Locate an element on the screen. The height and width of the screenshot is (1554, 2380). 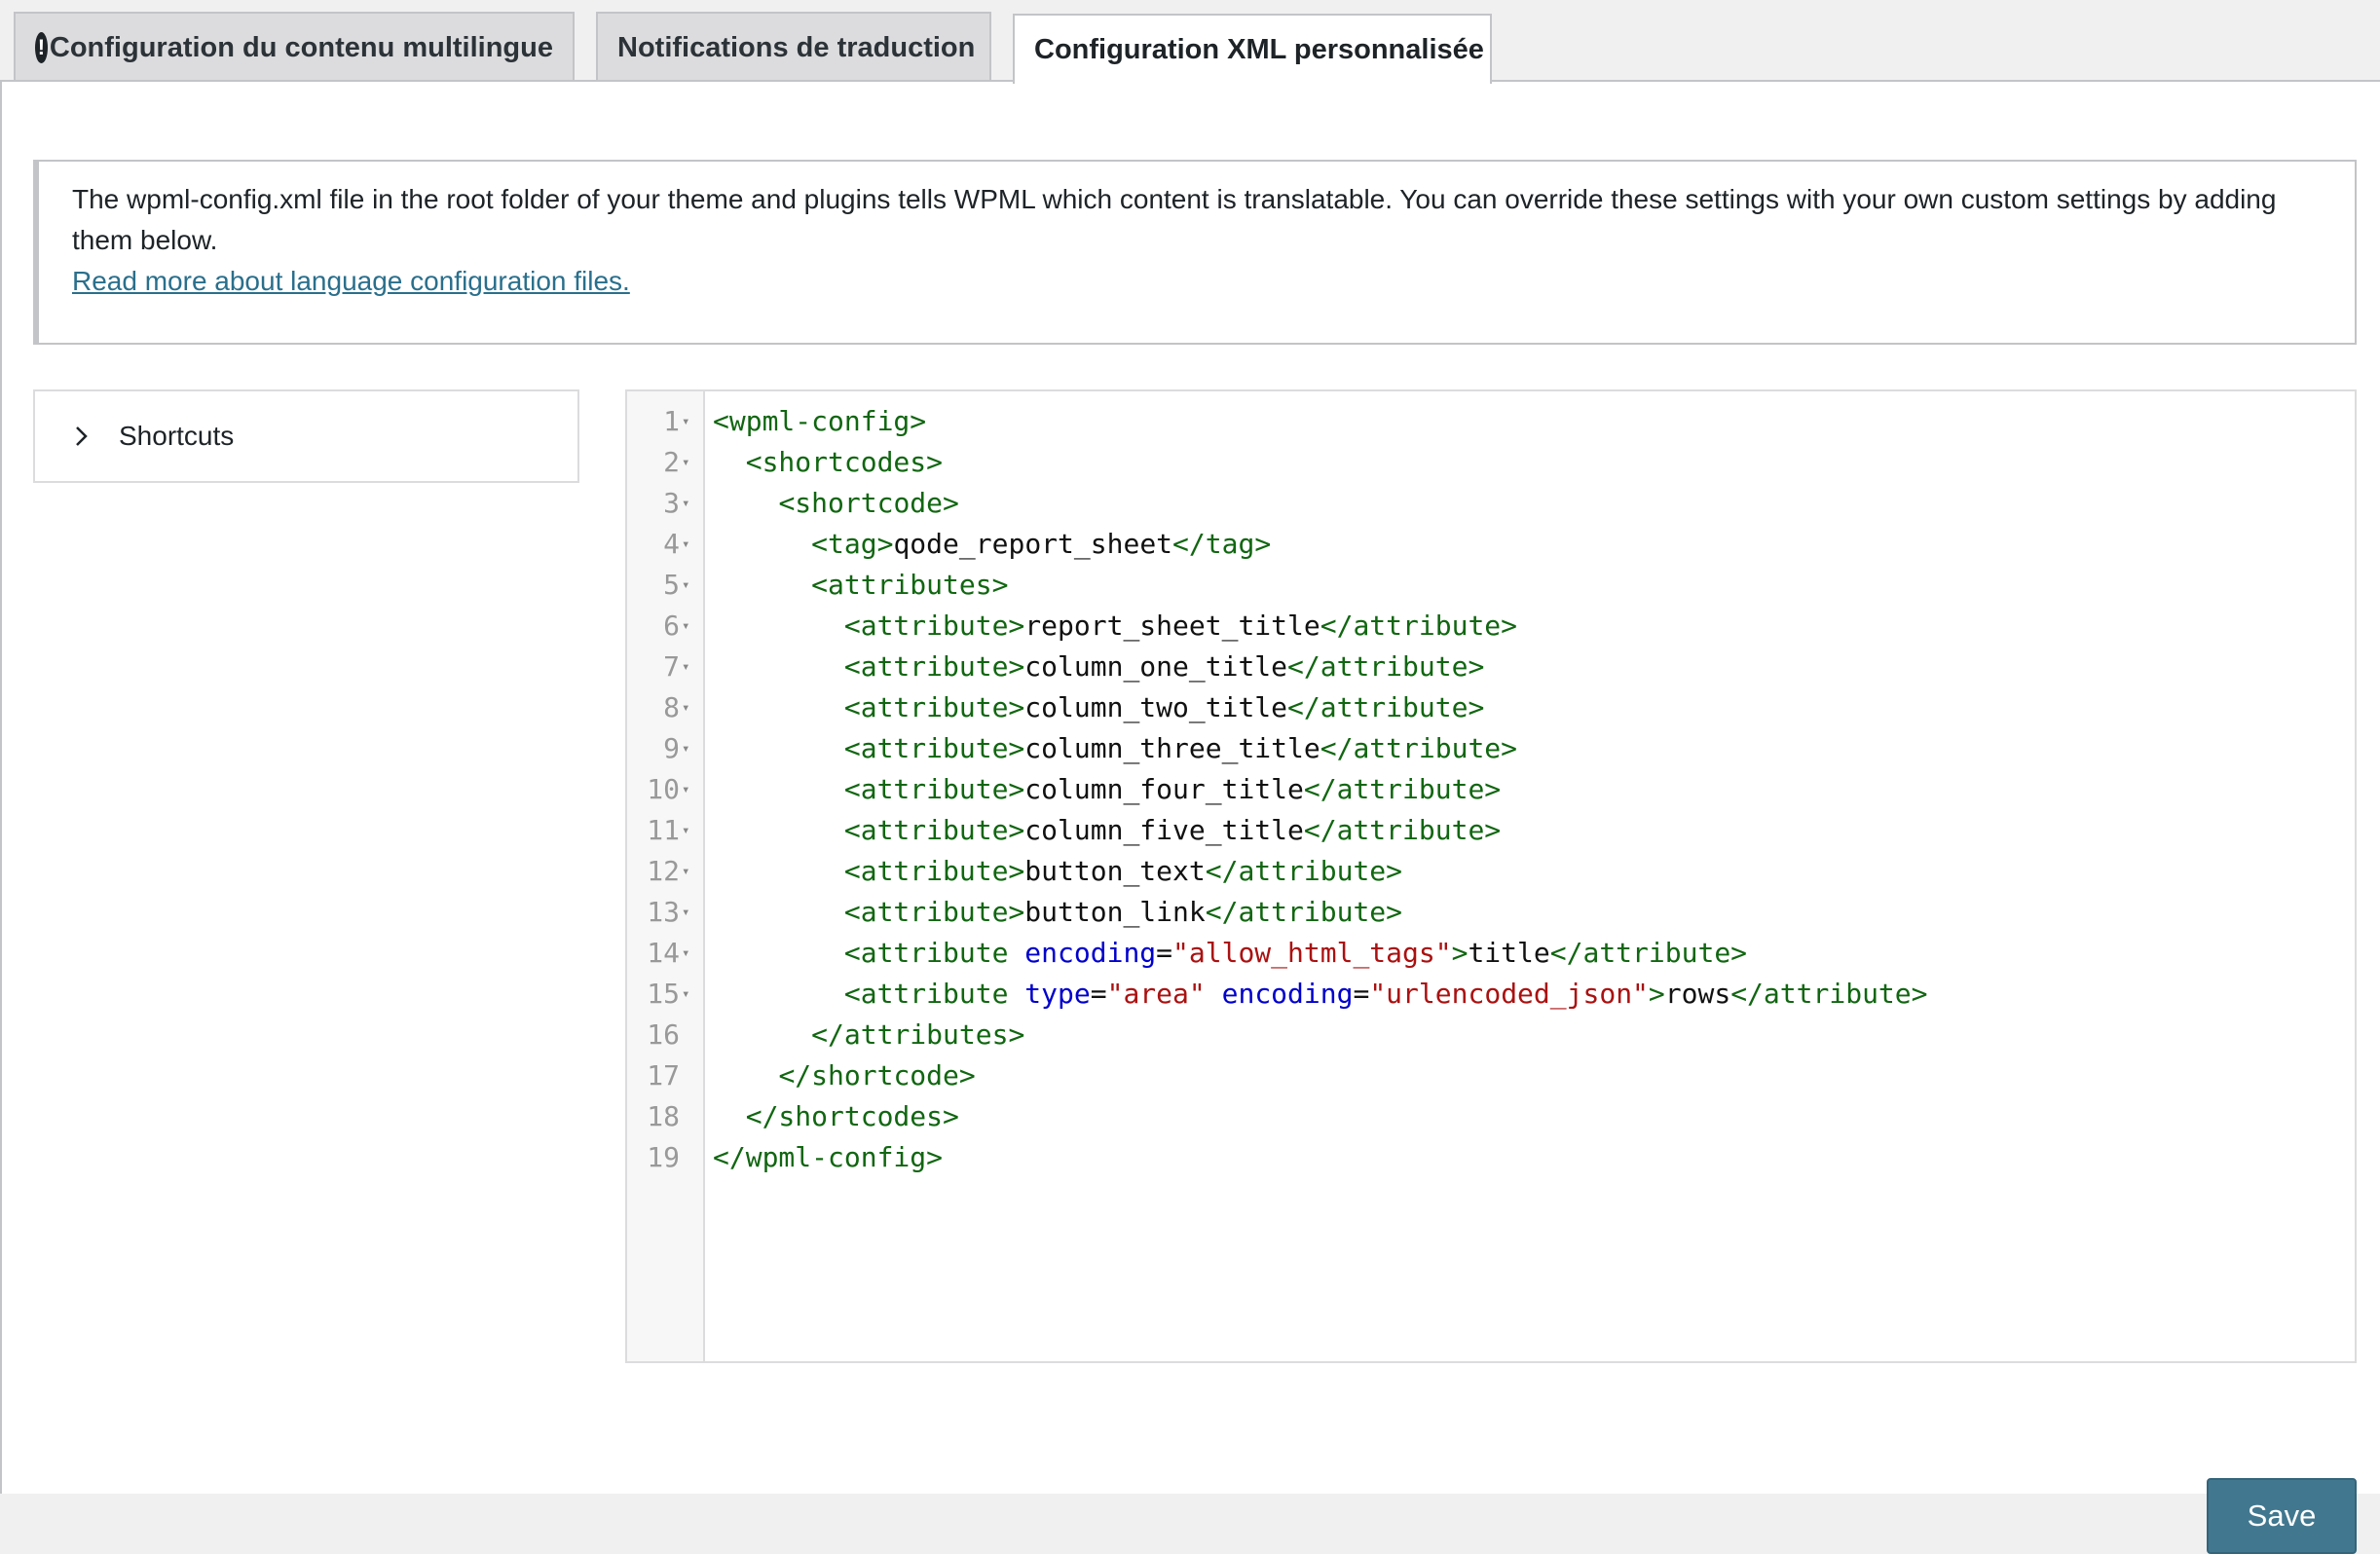
code-line: 19 </wpml-config> is located at coordinates (1491, 1157).